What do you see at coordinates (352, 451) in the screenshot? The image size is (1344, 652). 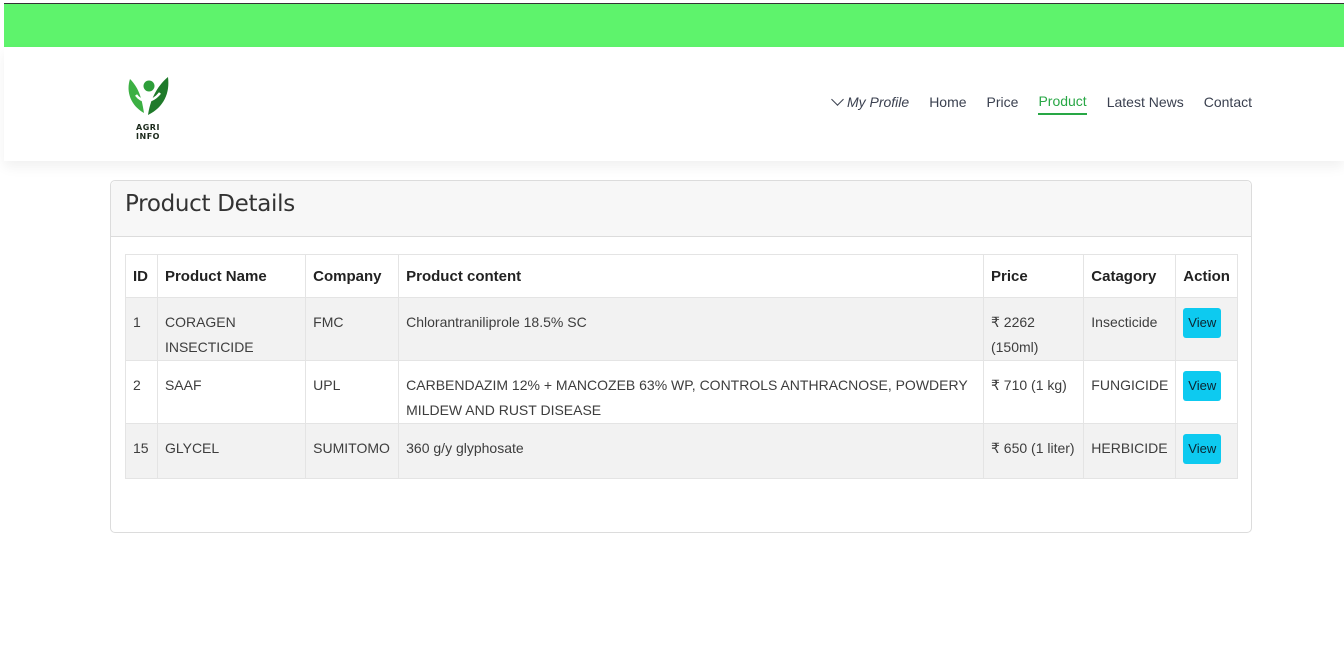 I see `cell-company: SUMITOMO` at bounding box center [352, 451].